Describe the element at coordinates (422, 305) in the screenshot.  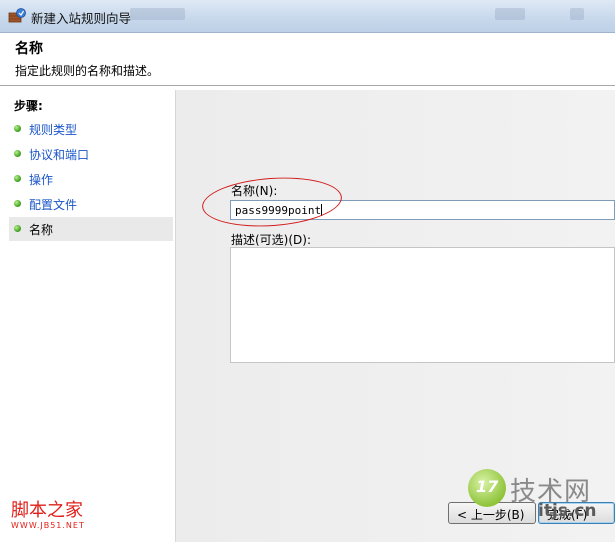
I see `description-textarea` at that location.